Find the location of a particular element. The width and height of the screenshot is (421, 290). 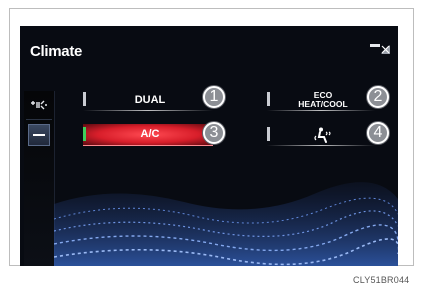

ac-button: A/C is located at coordinates (148, 135).